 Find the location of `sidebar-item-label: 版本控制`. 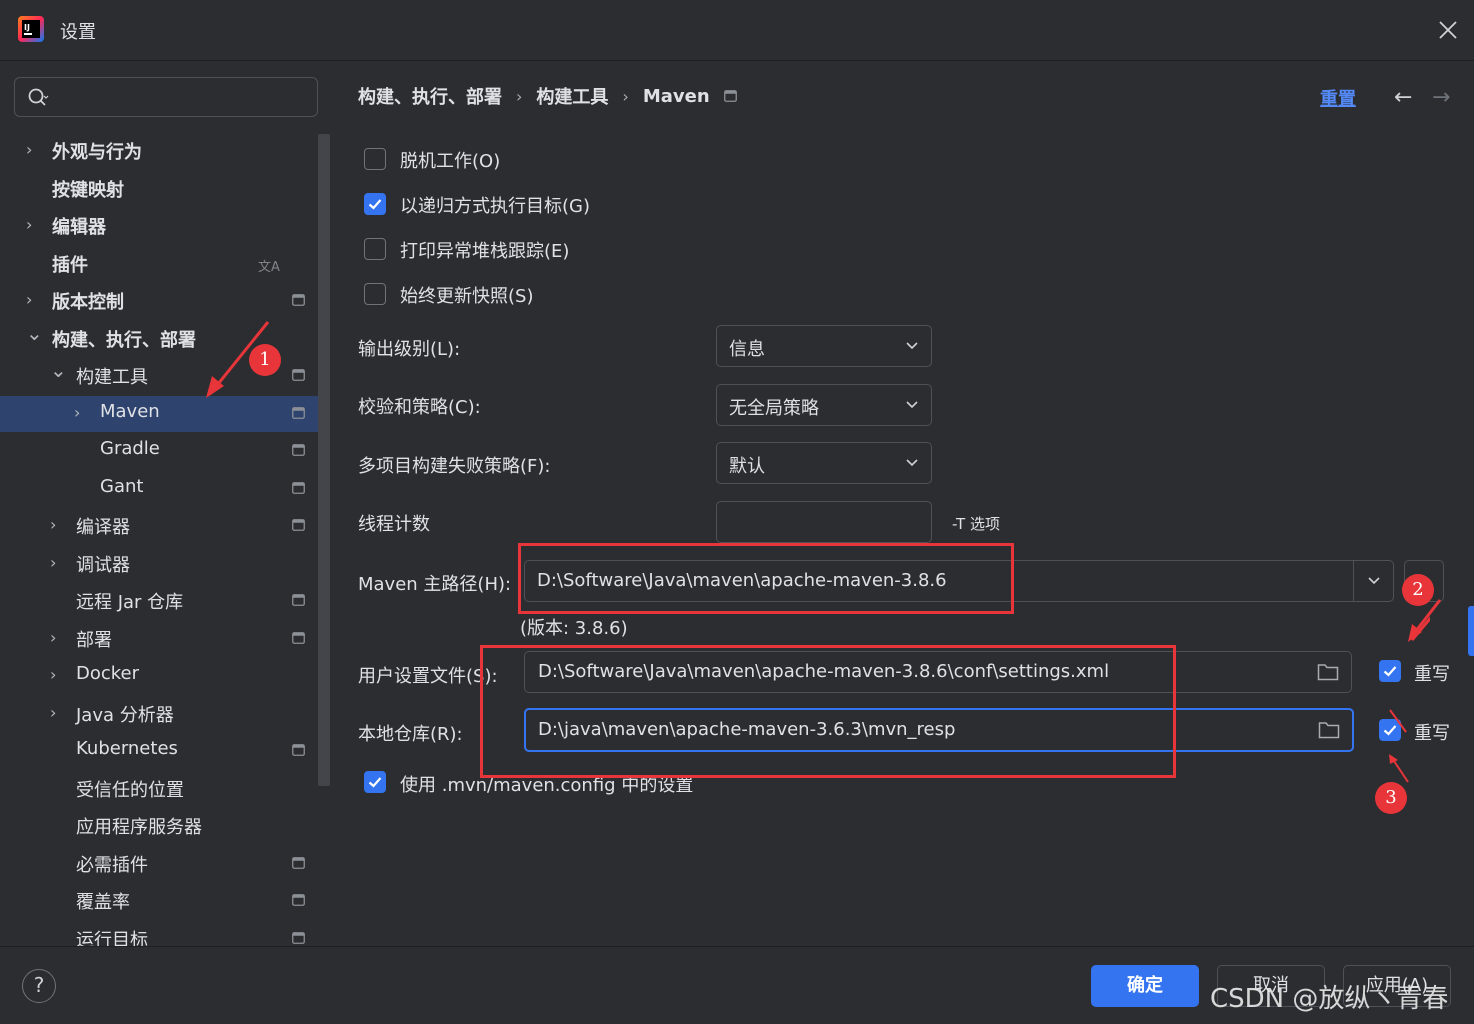

sidebar-item-label: 版本控制 is located at coordinates (88, 302).